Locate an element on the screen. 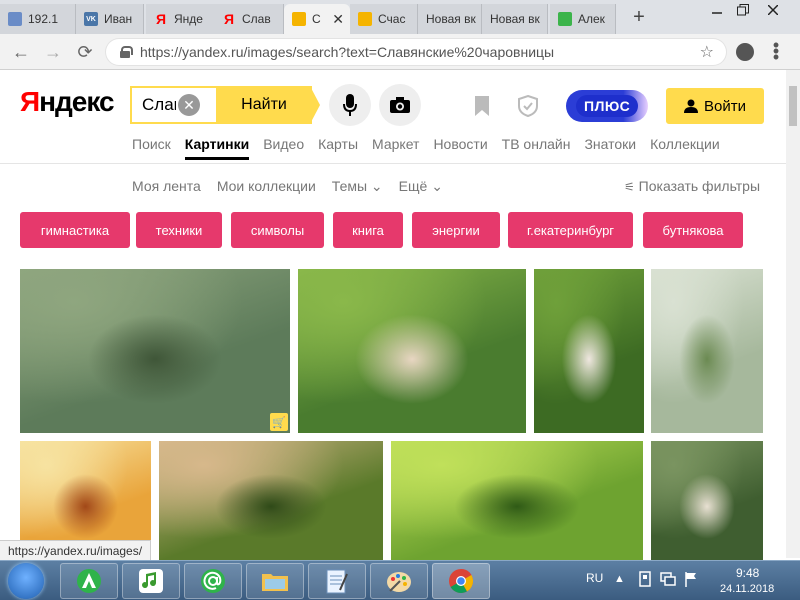 Image resolution: width=800 pixels, height=600 pixels. tag-chip: книга is located at coordinates (368, 230).